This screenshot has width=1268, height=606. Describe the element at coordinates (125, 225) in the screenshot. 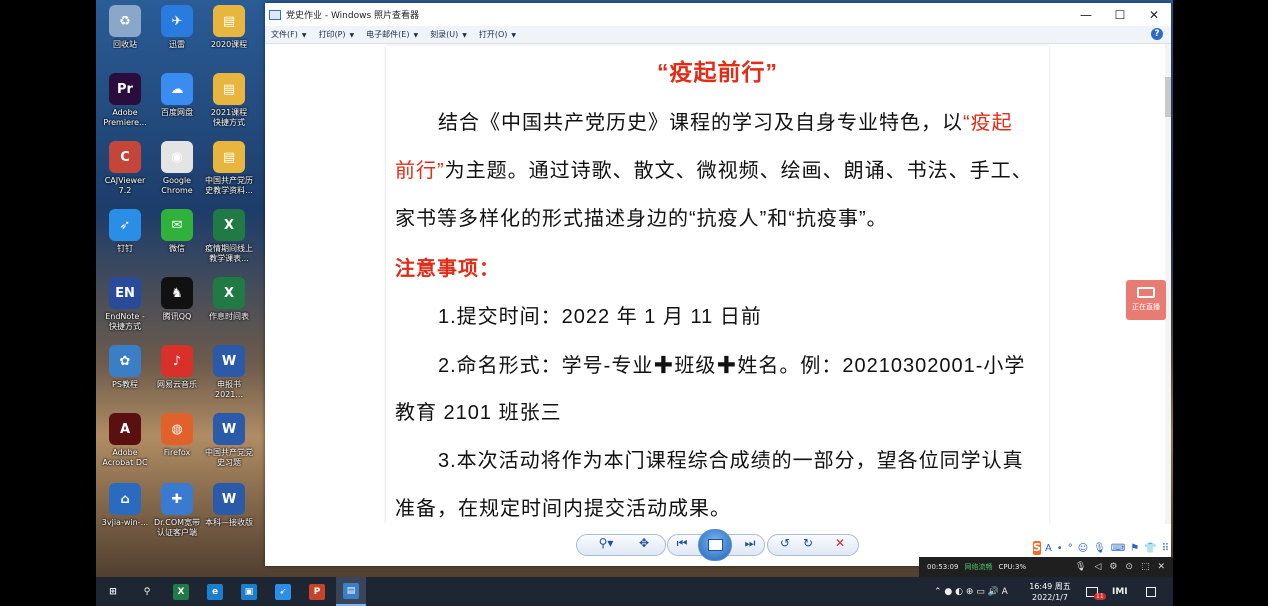

I see `app-icon: ➶` at that location.